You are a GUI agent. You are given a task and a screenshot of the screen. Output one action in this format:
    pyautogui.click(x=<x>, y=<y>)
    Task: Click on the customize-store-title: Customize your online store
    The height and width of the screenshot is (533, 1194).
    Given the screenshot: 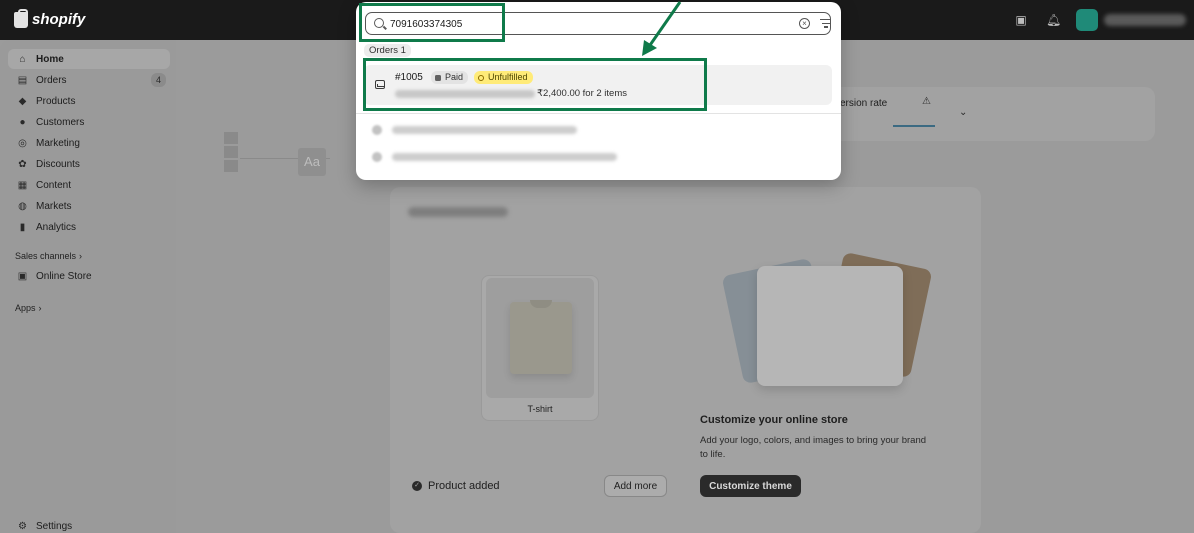 What is the action you would take?
    pyautogui.click(x=774, y=420)
    